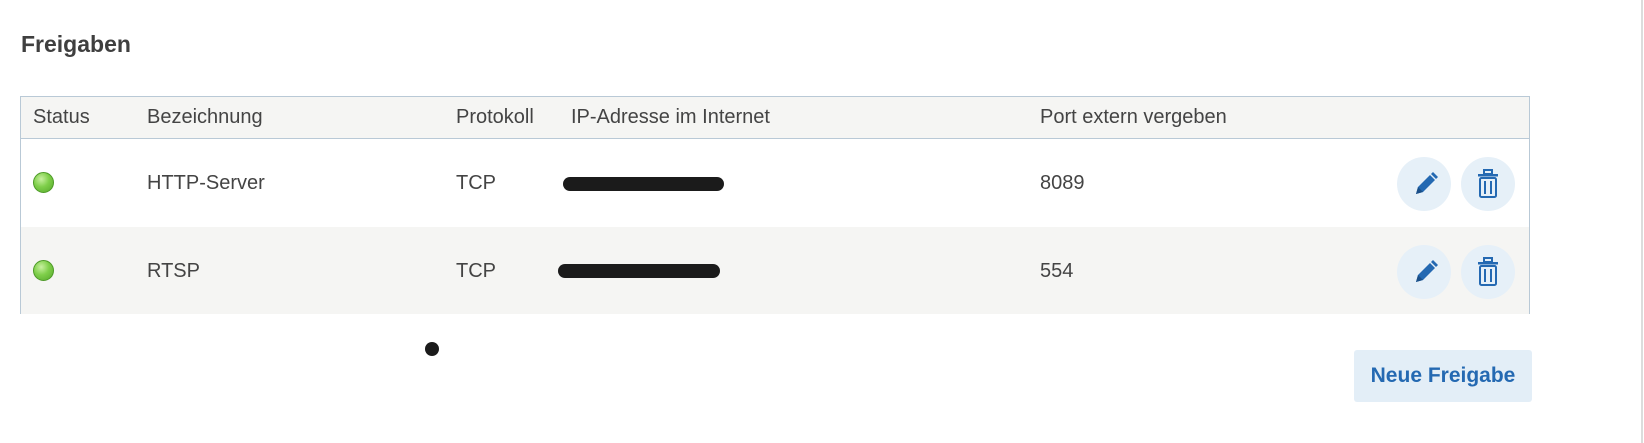 The width and height of the screenshot is (1644, 443). I want to click on column-header-ip: IP-Adresse im Internet, so click(670, 117).